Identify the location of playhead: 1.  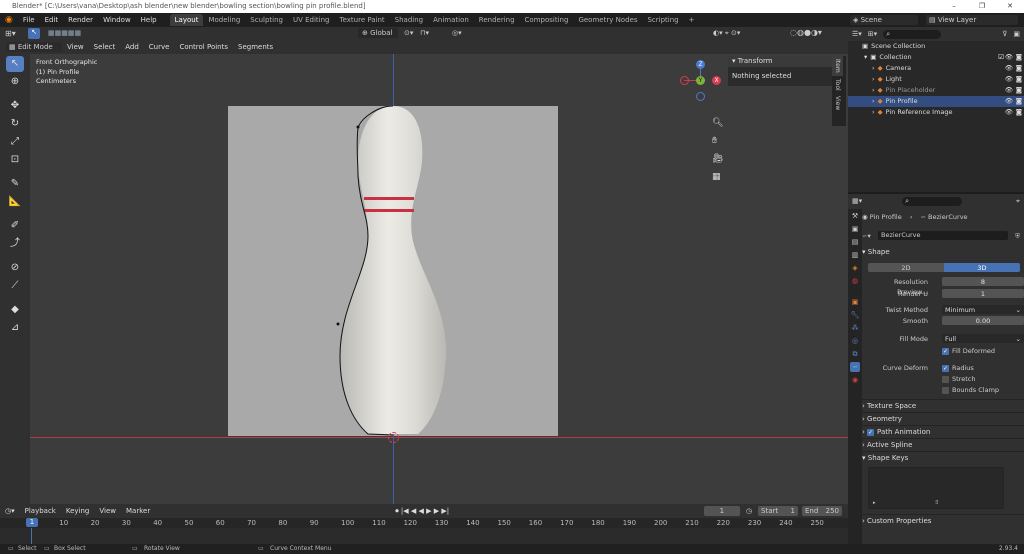
(32, 522).